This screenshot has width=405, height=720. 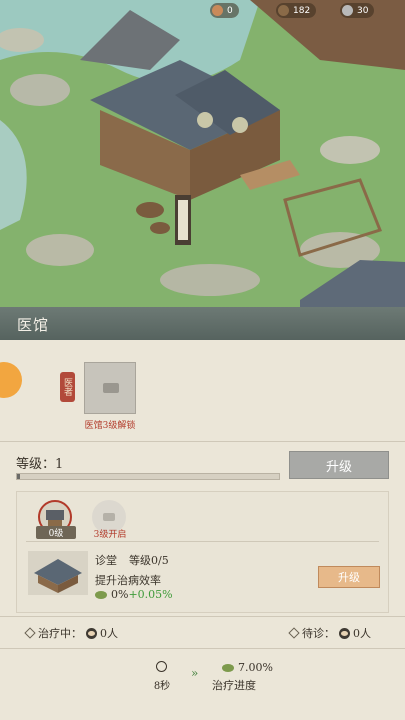 What do you see at coordinates (195, 673) in the screenshot?
I see `arrows-icon: »` at bounding box center [195, 673].